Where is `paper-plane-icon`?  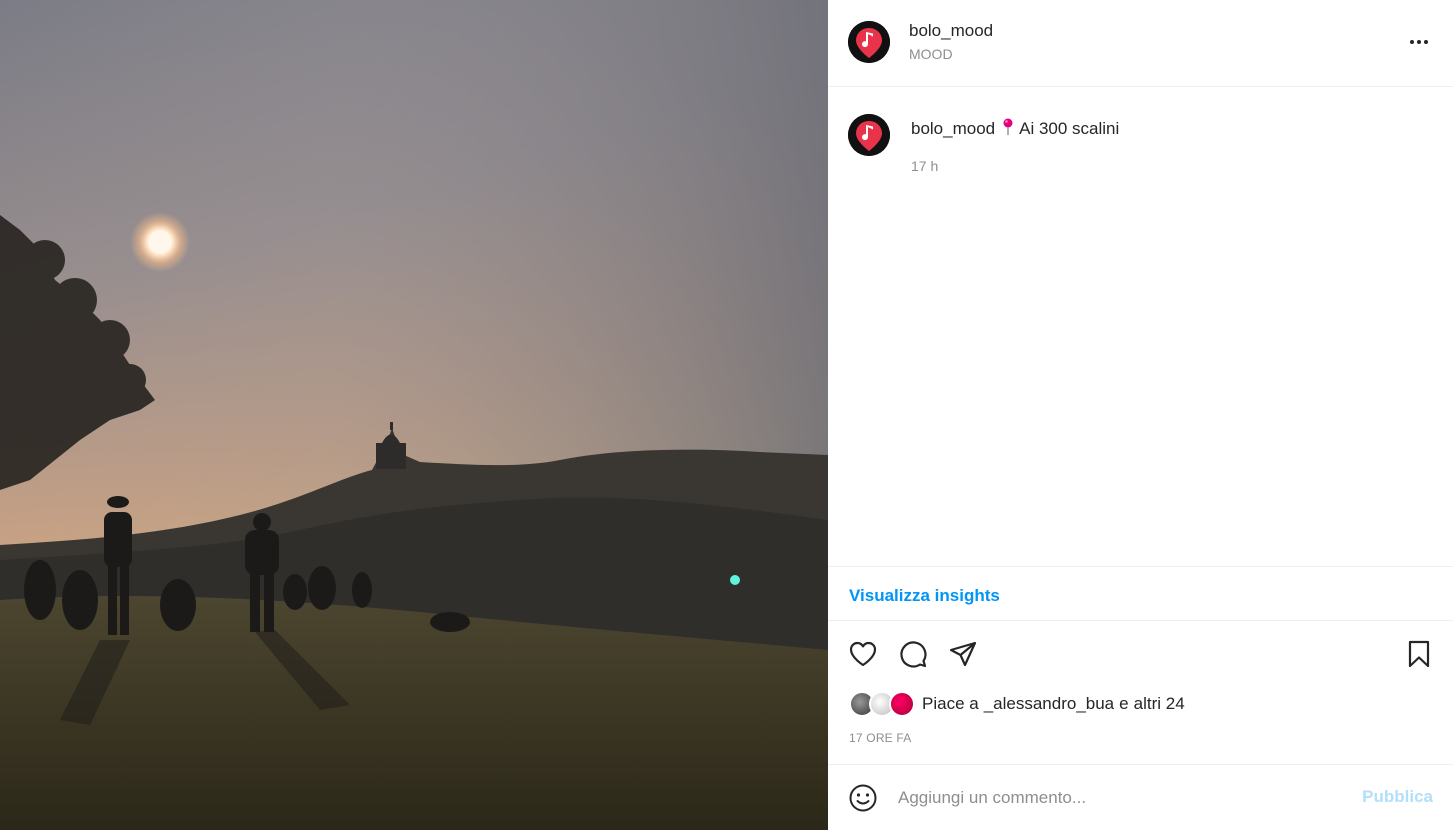 paper-plane-icon is located at coordinates (963, 654).